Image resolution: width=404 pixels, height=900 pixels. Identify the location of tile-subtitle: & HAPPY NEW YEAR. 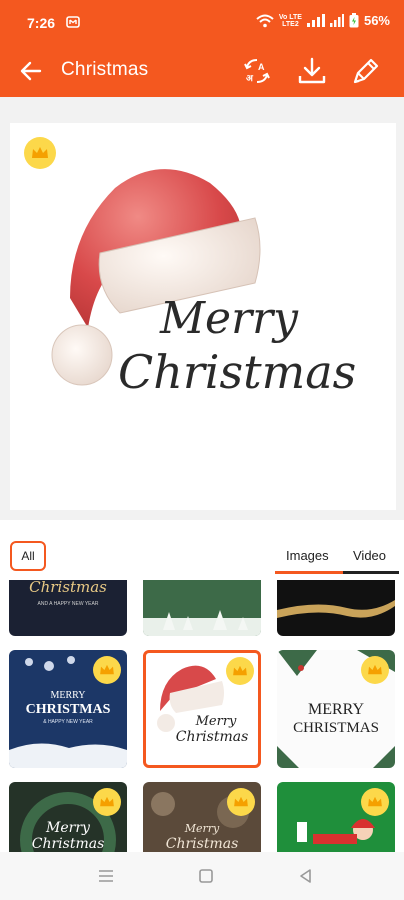
(68, 722).